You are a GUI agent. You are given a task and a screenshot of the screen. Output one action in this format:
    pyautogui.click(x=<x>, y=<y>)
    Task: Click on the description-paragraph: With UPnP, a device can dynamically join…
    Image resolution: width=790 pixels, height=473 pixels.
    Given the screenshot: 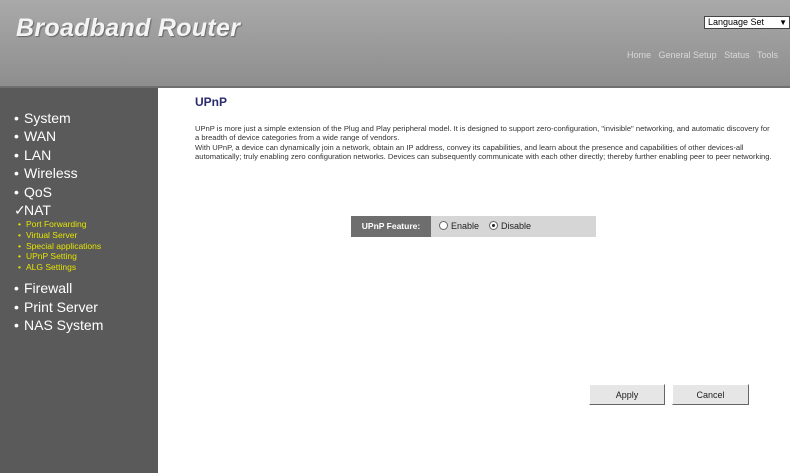 What is the action you would take?
    pyautogui.click(x=483, y=151)
    